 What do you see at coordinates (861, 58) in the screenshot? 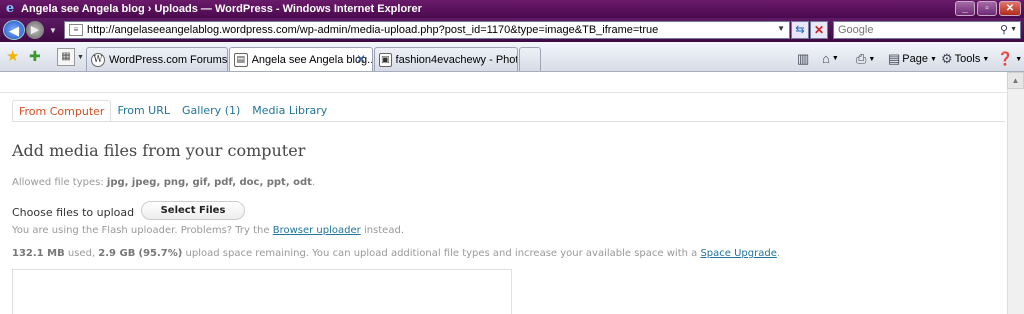
I see `print-icon: ⎙` at bounding box center [861, 58].